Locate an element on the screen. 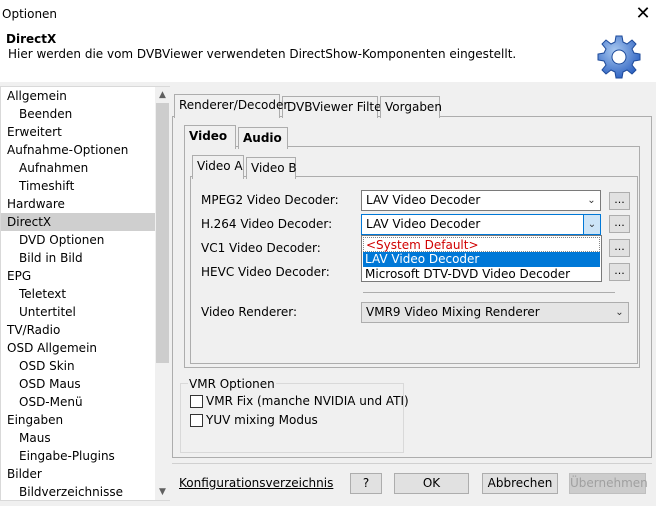 This screenshot has height=506, width=656. sidebar-item: Aufnahme-Optionen is located at coordinates (78, 150).